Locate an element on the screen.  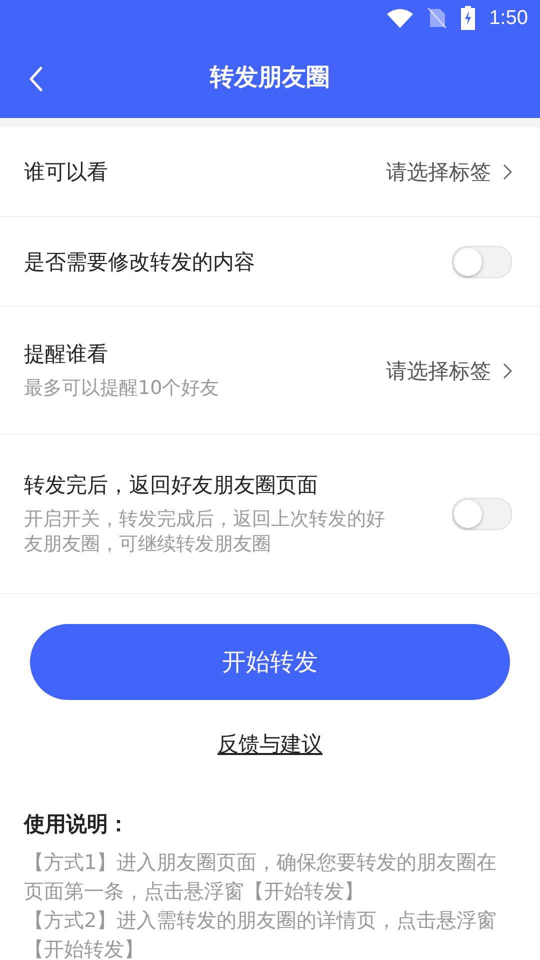
settings-row: 是否需要修改转发的内容 is located at coordinates (270, 262).